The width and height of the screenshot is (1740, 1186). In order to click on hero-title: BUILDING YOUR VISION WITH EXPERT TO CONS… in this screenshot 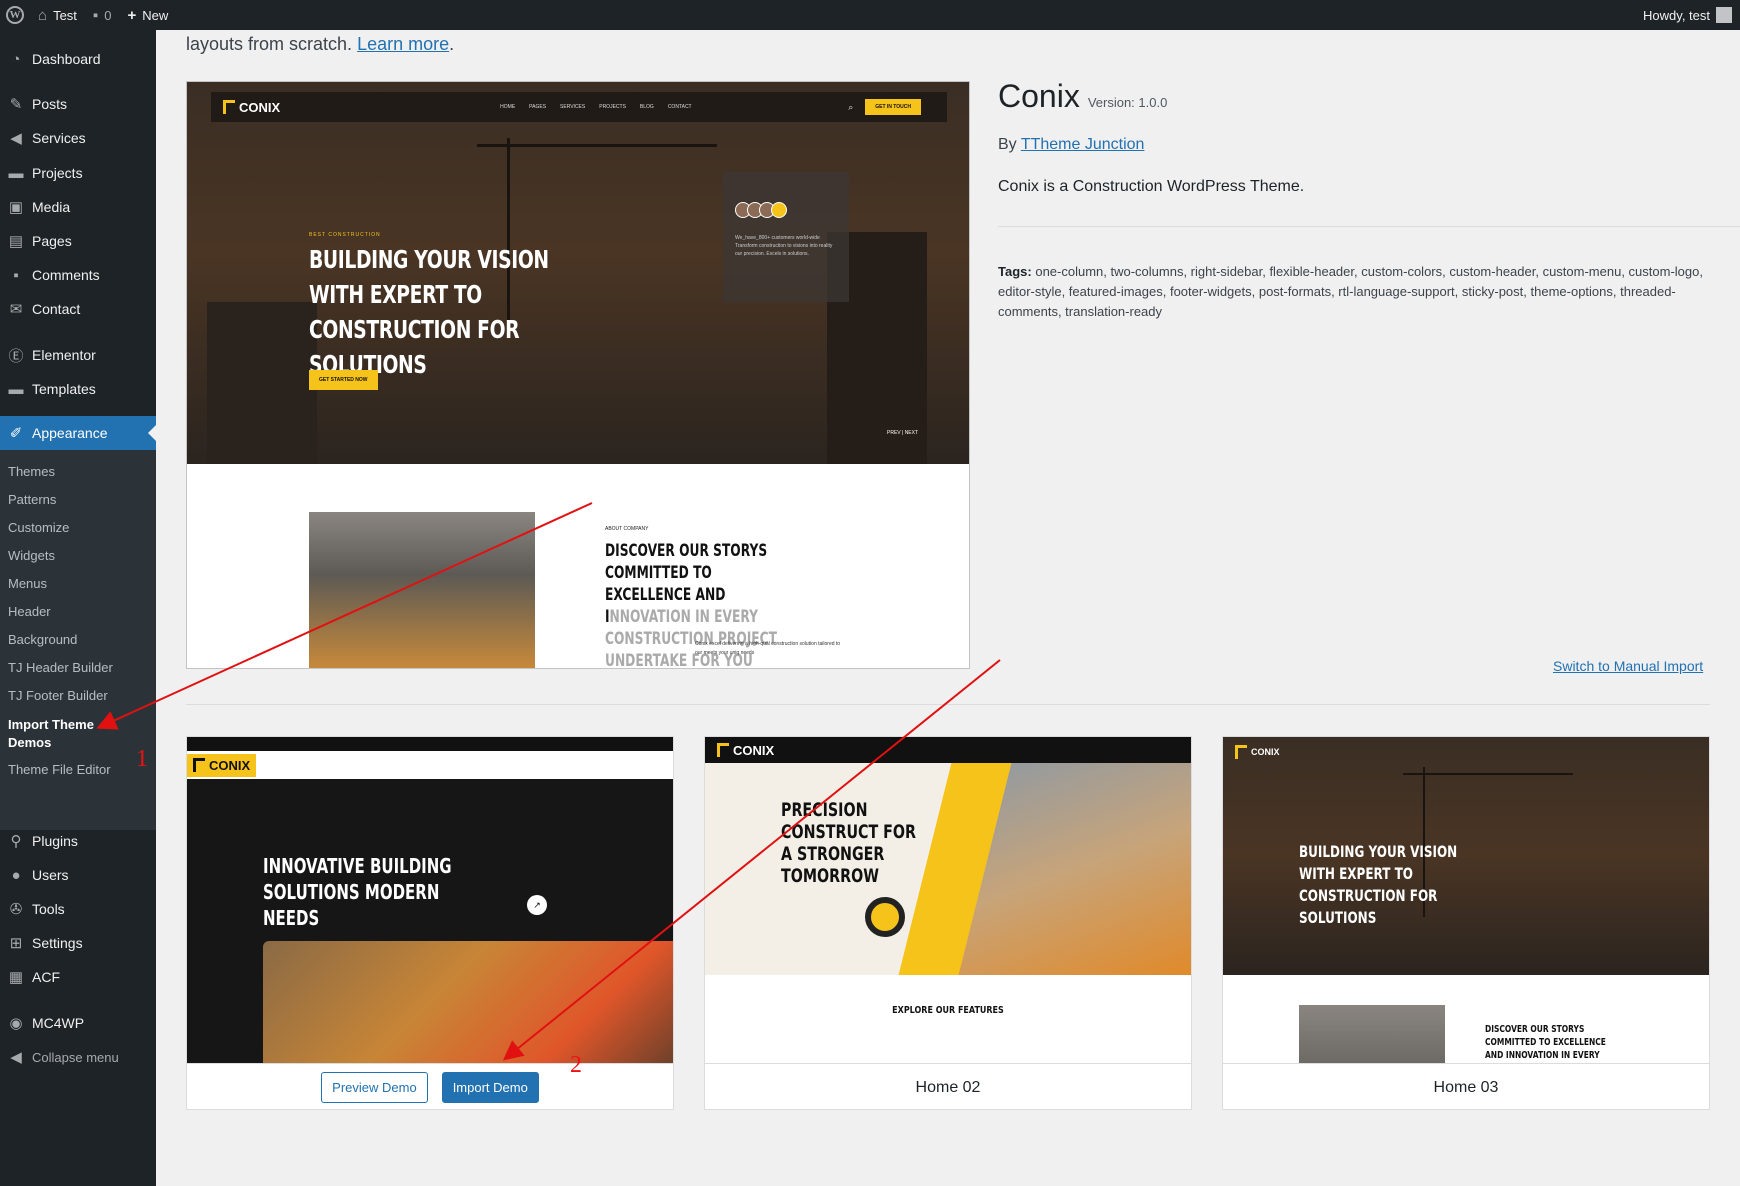, I will do `click(429, 312)`.